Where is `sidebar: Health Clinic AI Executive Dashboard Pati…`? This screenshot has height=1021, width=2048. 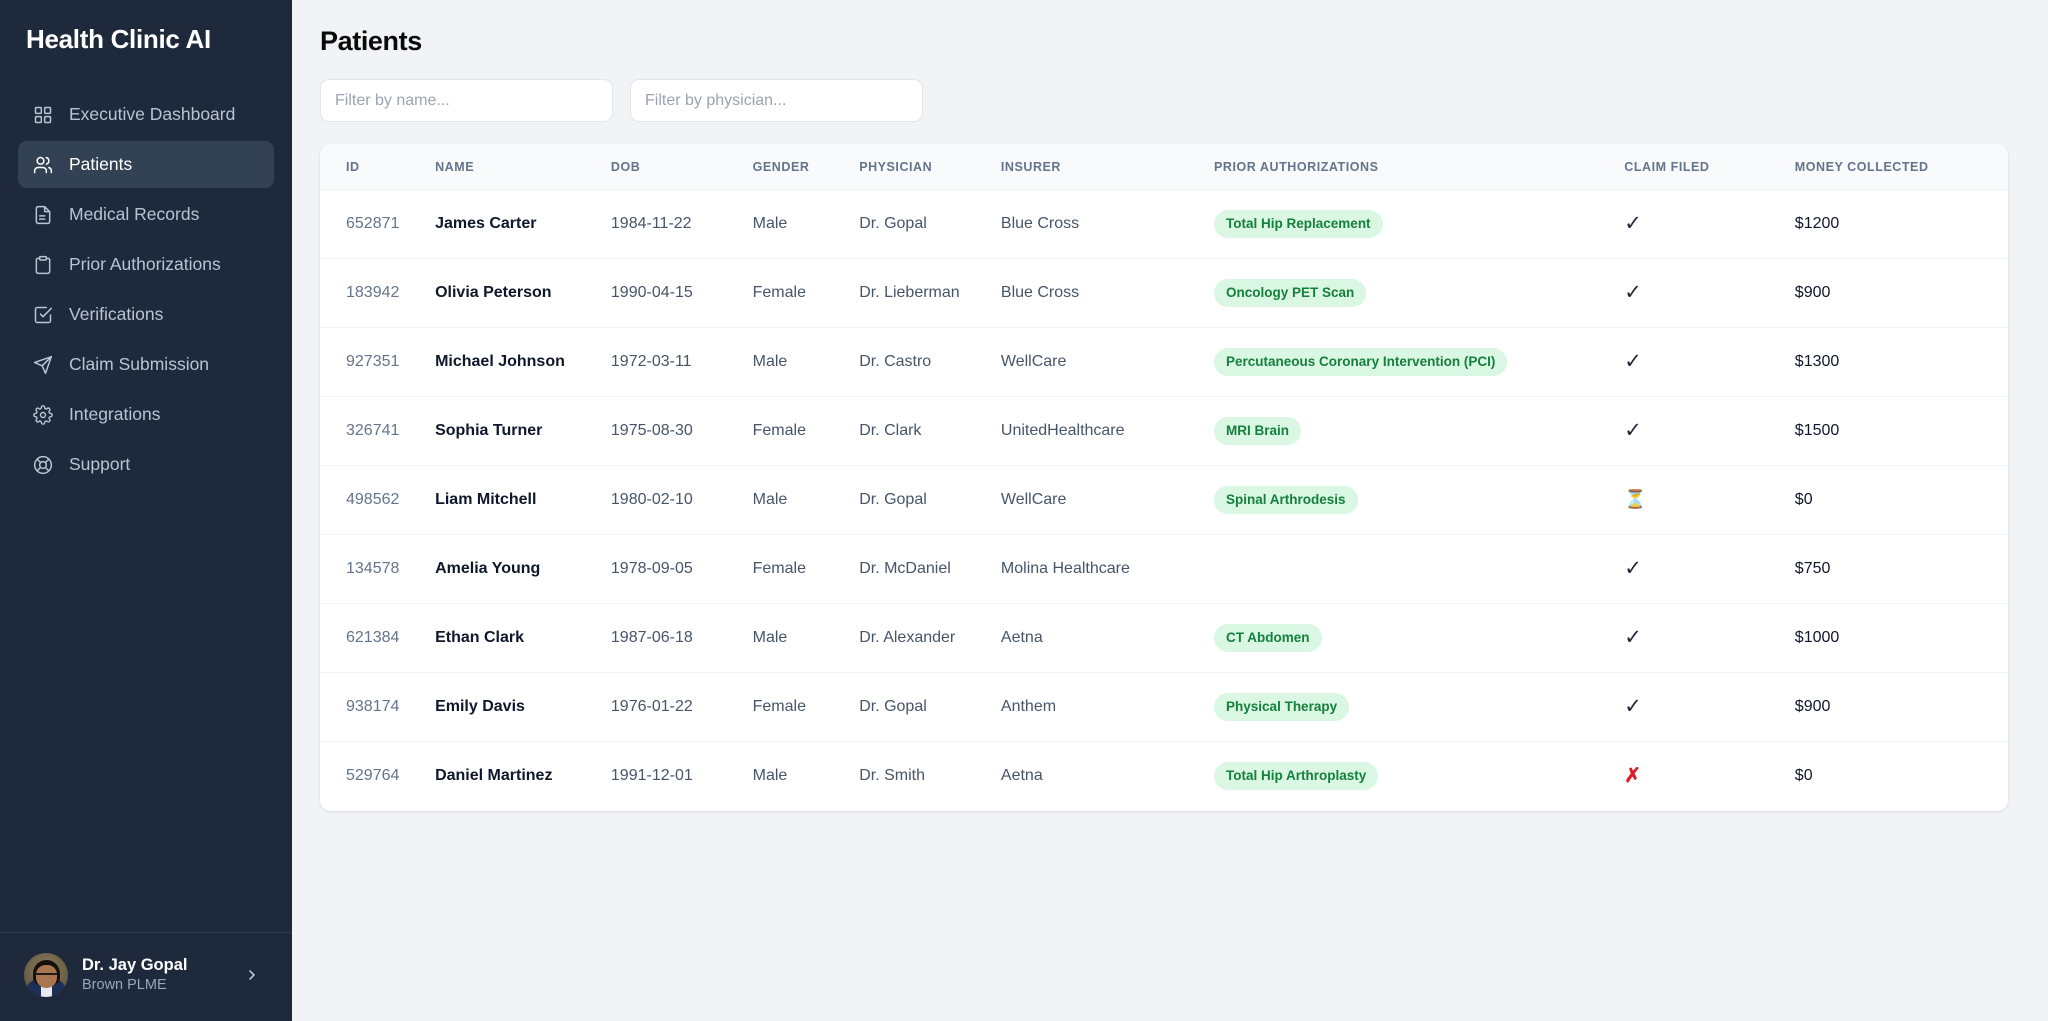
sidebar: Health Clinic AI Executive Dashboard Pati… is located at coordinates (146, 510).